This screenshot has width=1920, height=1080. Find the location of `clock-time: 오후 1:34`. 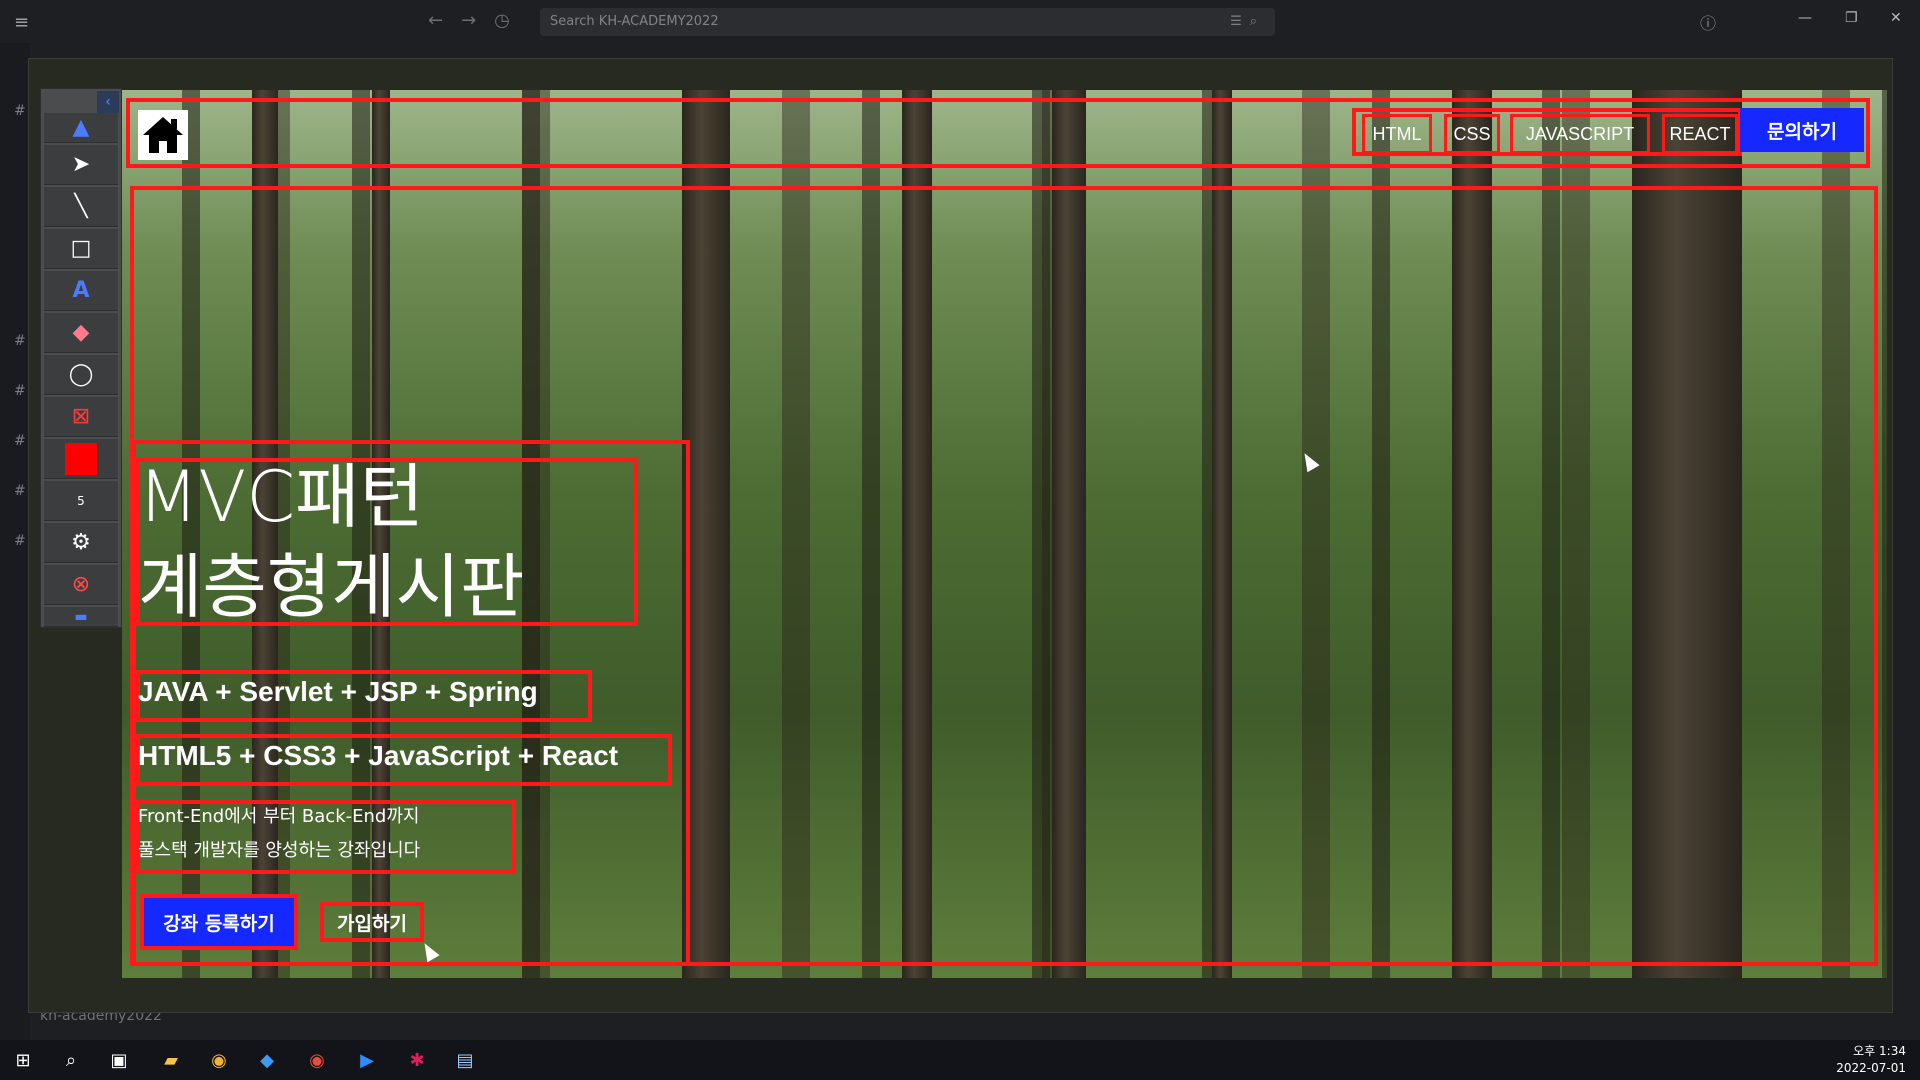

clock-time: 오후 1:34 is located at coordinates (1879, 1051).